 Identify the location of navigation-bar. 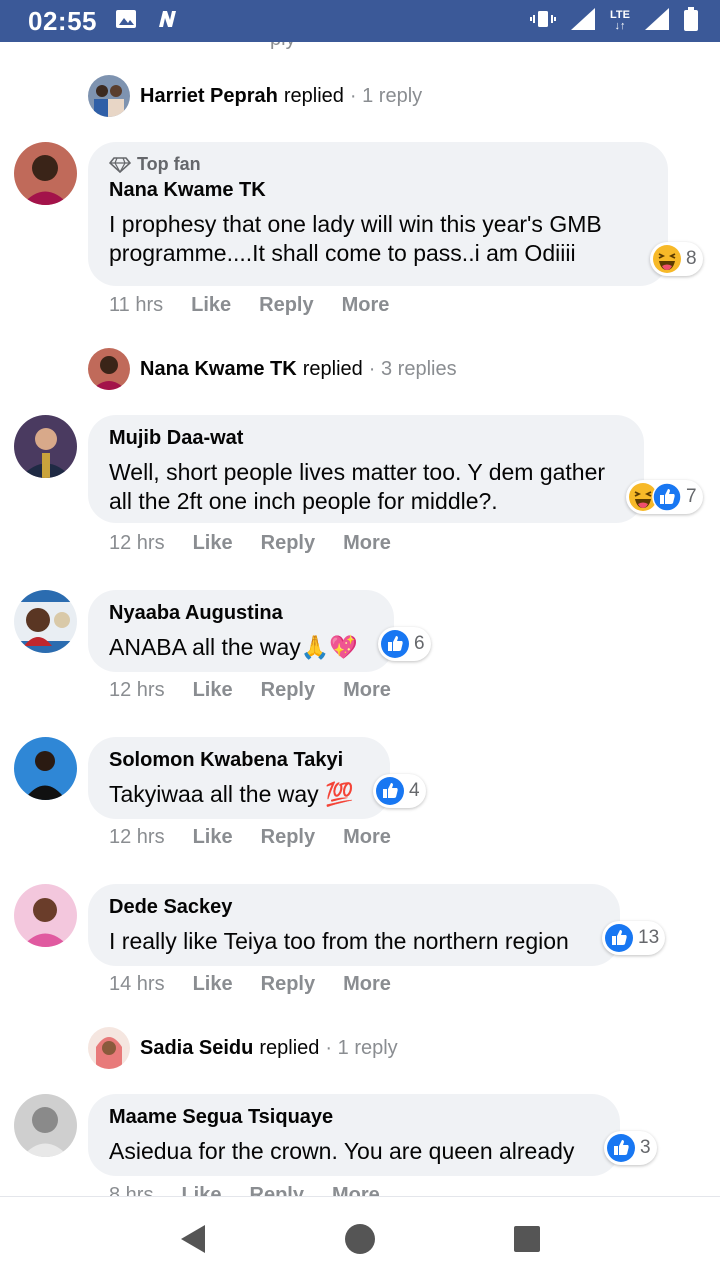
(360, 1238).